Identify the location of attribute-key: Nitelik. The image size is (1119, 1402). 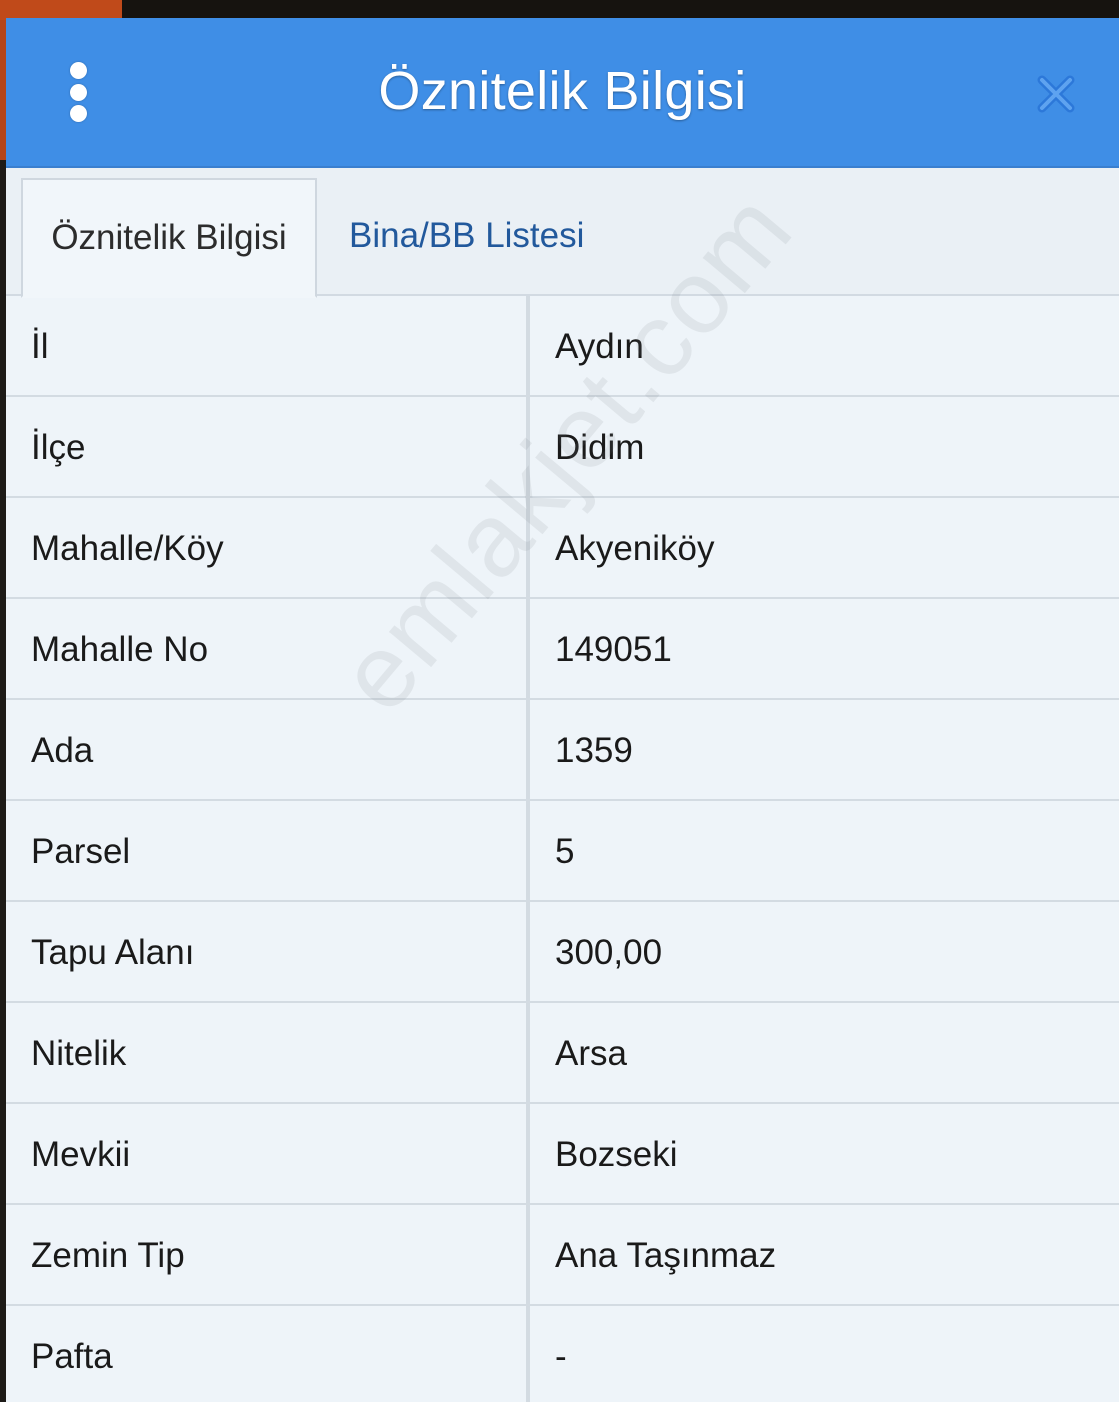
(79, 1053).